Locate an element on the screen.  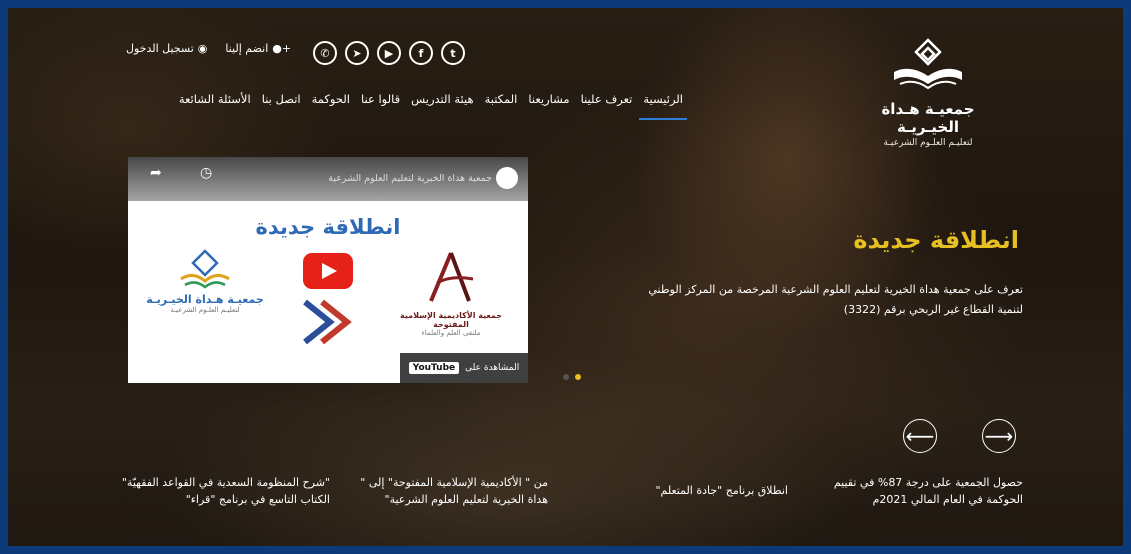
logo-subtitle: لتعليـم العلـوم الشرعيـة is located at coordinates (928, 143).